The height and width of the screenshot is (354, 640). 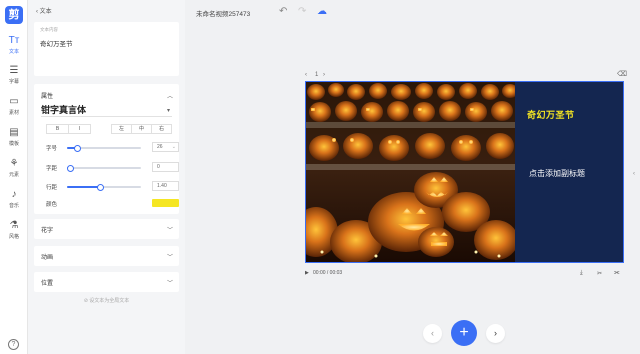 I want to click on cloud-save-icon: ☁, so click(x=322, y=11).